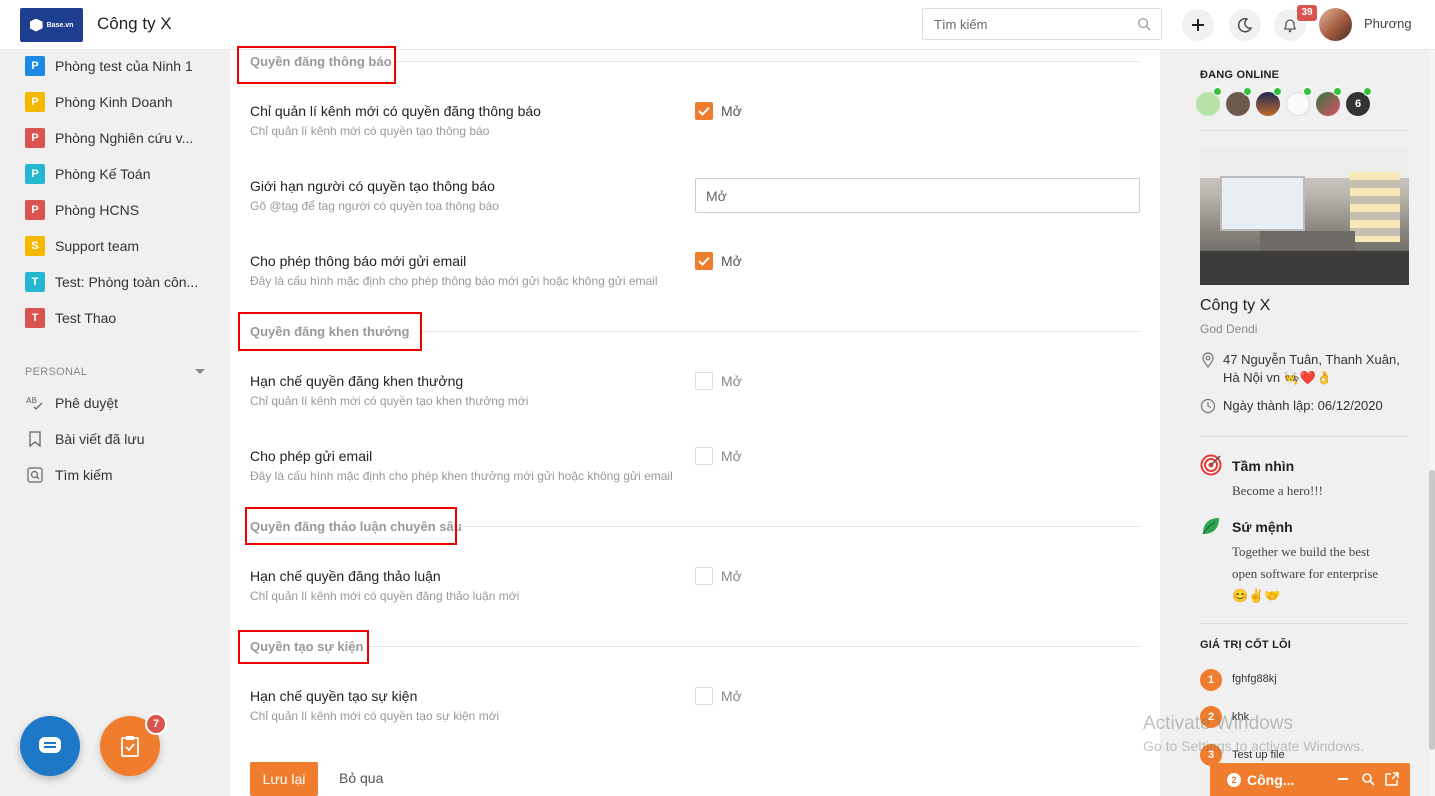 The width and height of the screenshot is (1435, 796). Describe the element at coordinates (1245, 645) in the screenshot. I see `core-values-header: GIÁ TRỊ CỐT LÕI` at that location.